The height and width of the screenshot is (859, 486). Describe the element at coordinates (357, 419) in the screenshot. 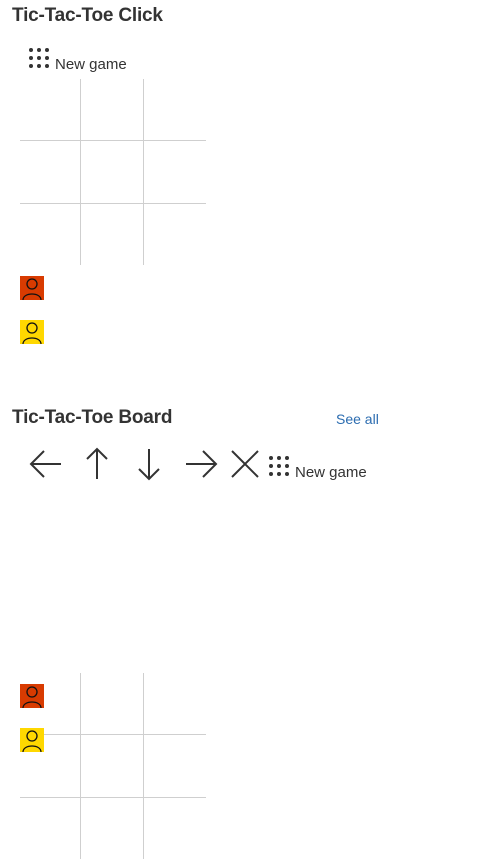

I see `see-all-link: See all` at that location.